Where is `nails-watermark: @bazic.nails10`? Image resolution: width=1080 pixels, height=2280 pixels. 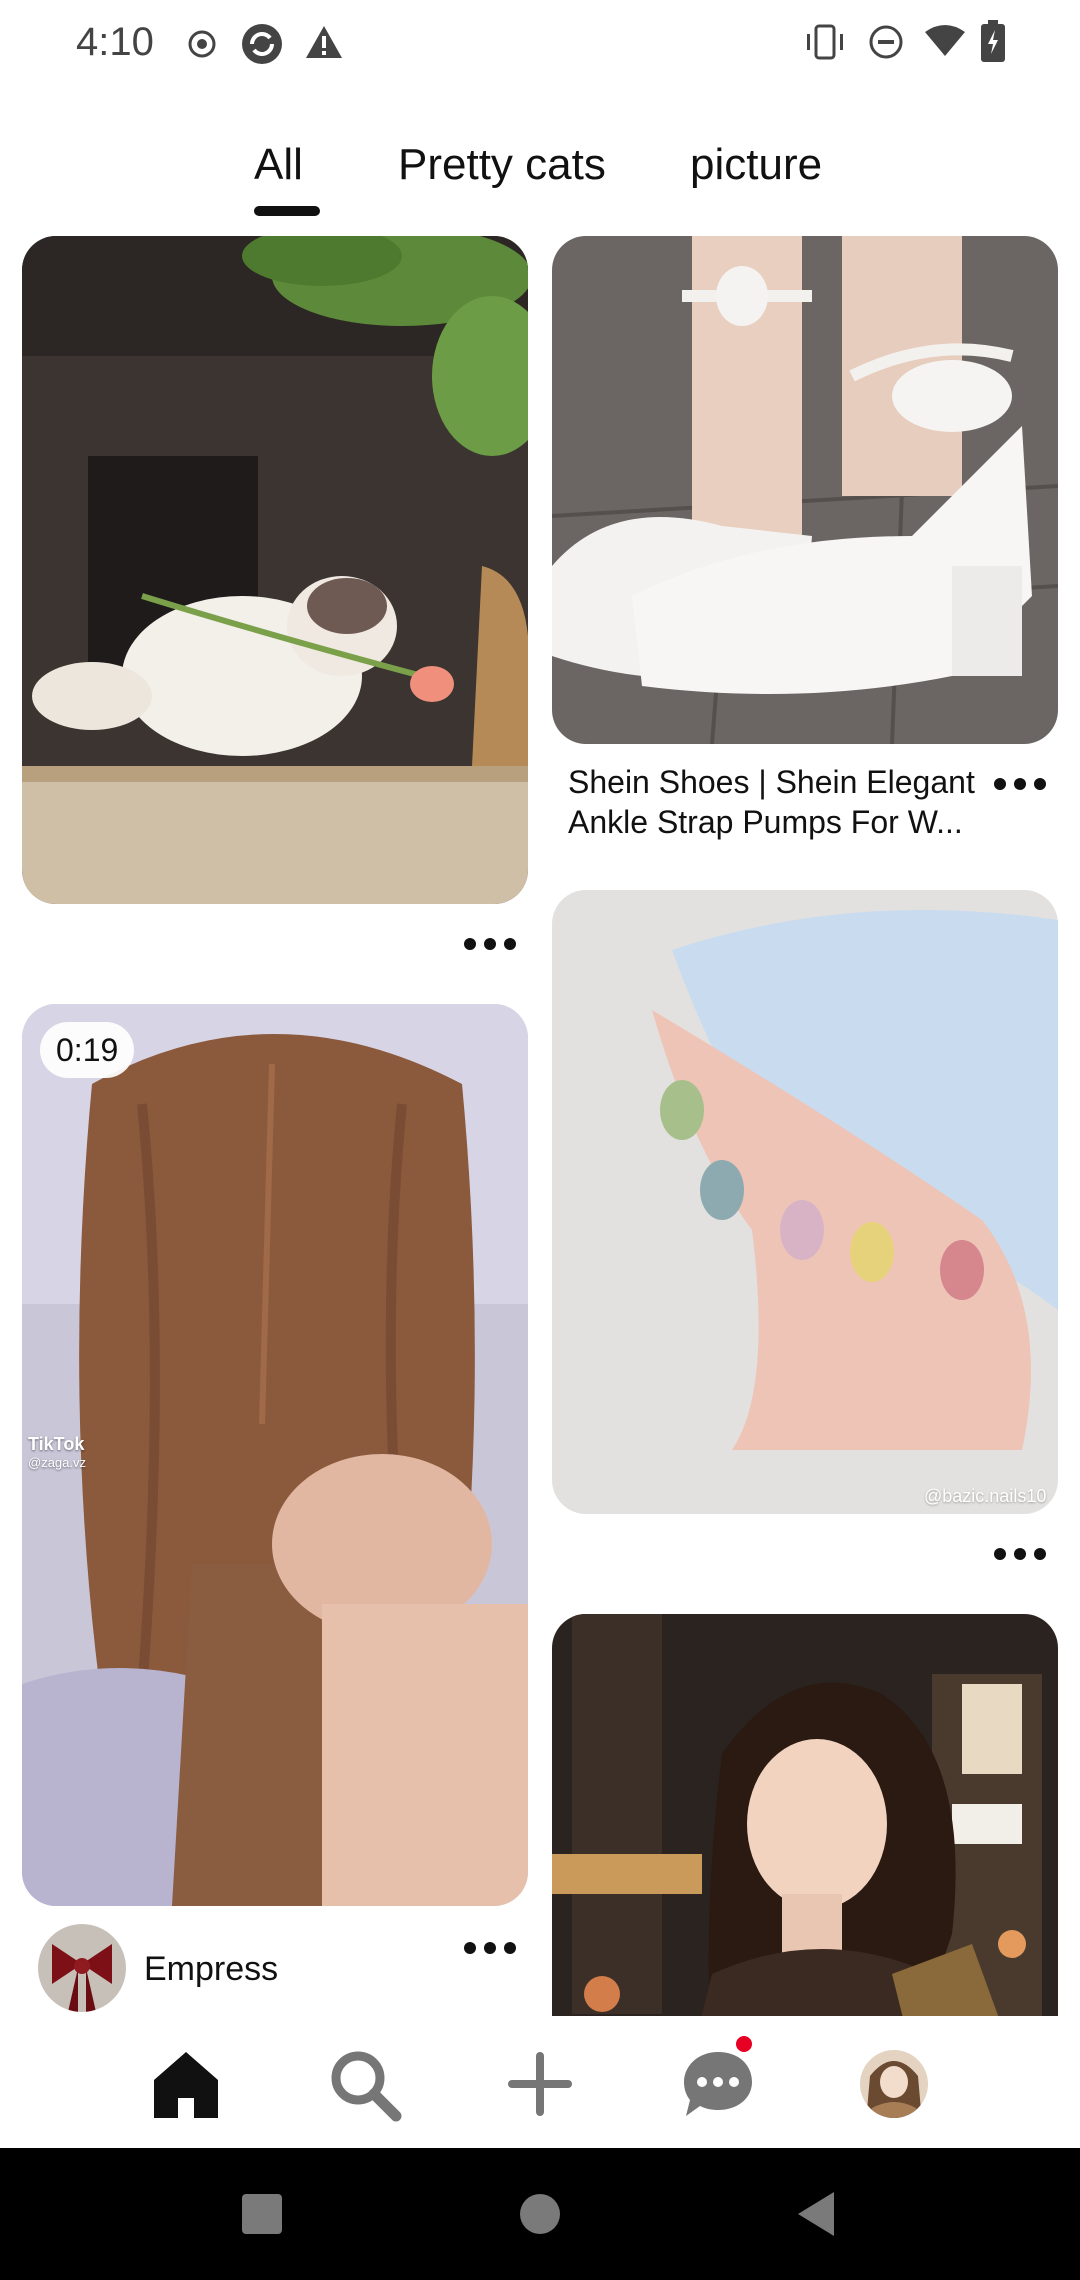 nails-watermark: @bazic.nails10 is located at coordinates (985, 1496).